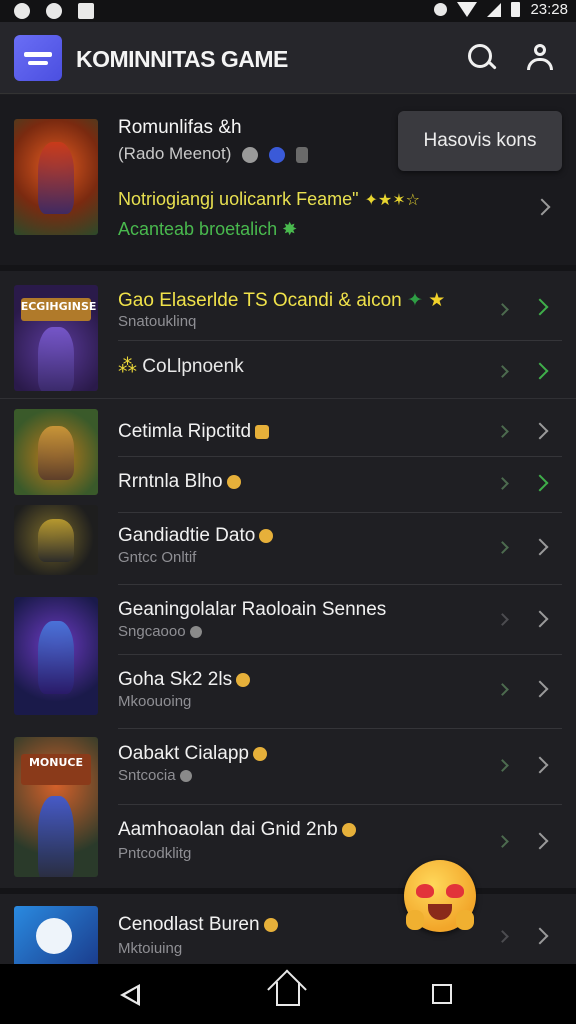 The height and width of the screenshot is (1024, 576). I want to click on game-thumbnail: ECGIHGINSE, so click(56, 338).